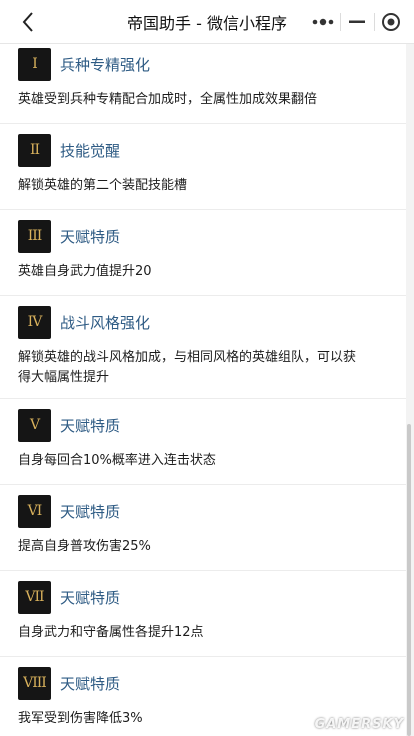 The height and width of the screenshot is (736, 414). I want to click on list-item: I 兵种专精强化 英雄受到兵种专精配合加成时，全属性加成效果翻倍, so click(203, 84).